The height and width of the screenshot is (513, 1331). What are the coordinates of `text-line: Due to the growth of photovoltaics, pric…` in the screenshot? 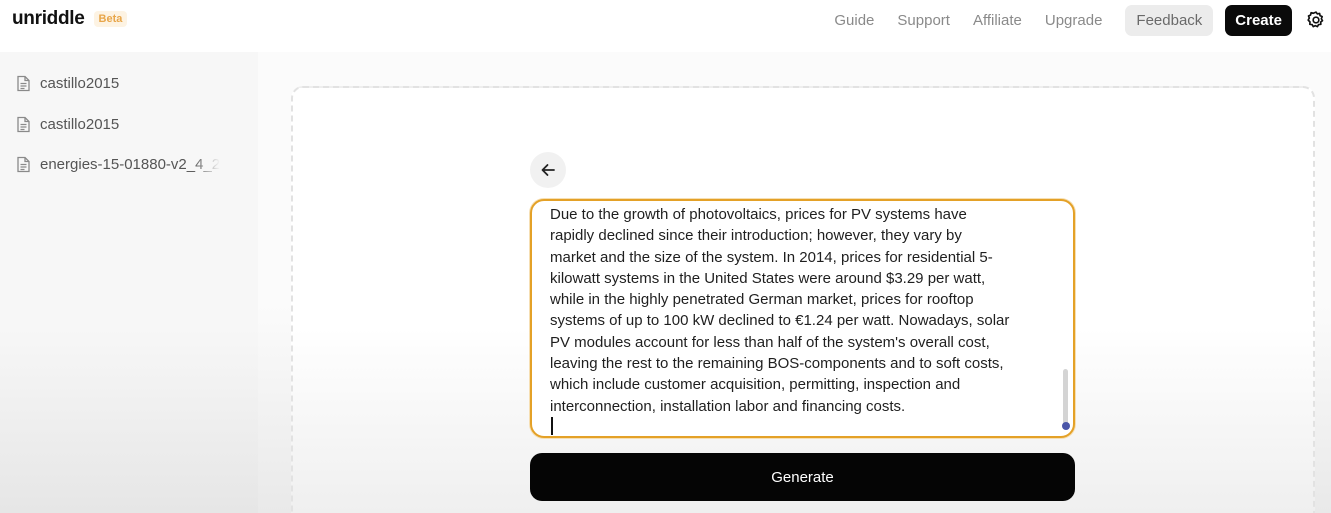 It's located at (758, 214).